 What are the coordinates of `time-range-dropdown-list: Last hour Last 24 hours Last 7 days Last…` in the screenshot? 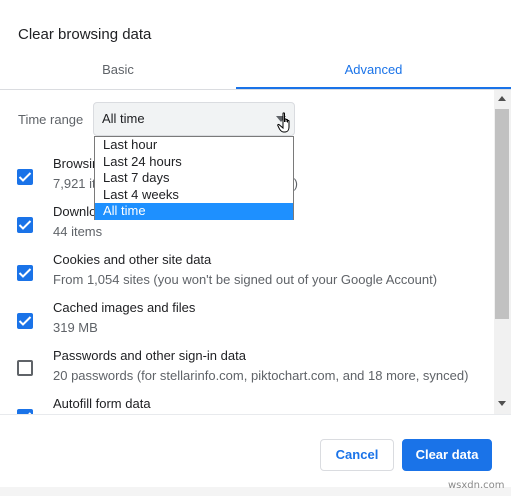 It's located at (194, 178).